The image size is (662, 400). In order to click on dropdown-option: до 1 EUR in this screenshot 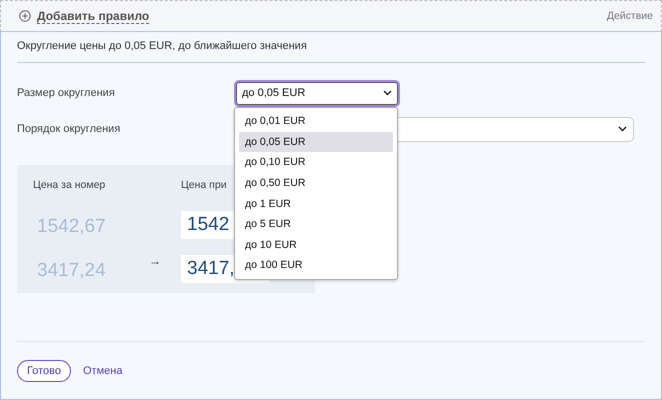, I will do `click(316, 203)`.